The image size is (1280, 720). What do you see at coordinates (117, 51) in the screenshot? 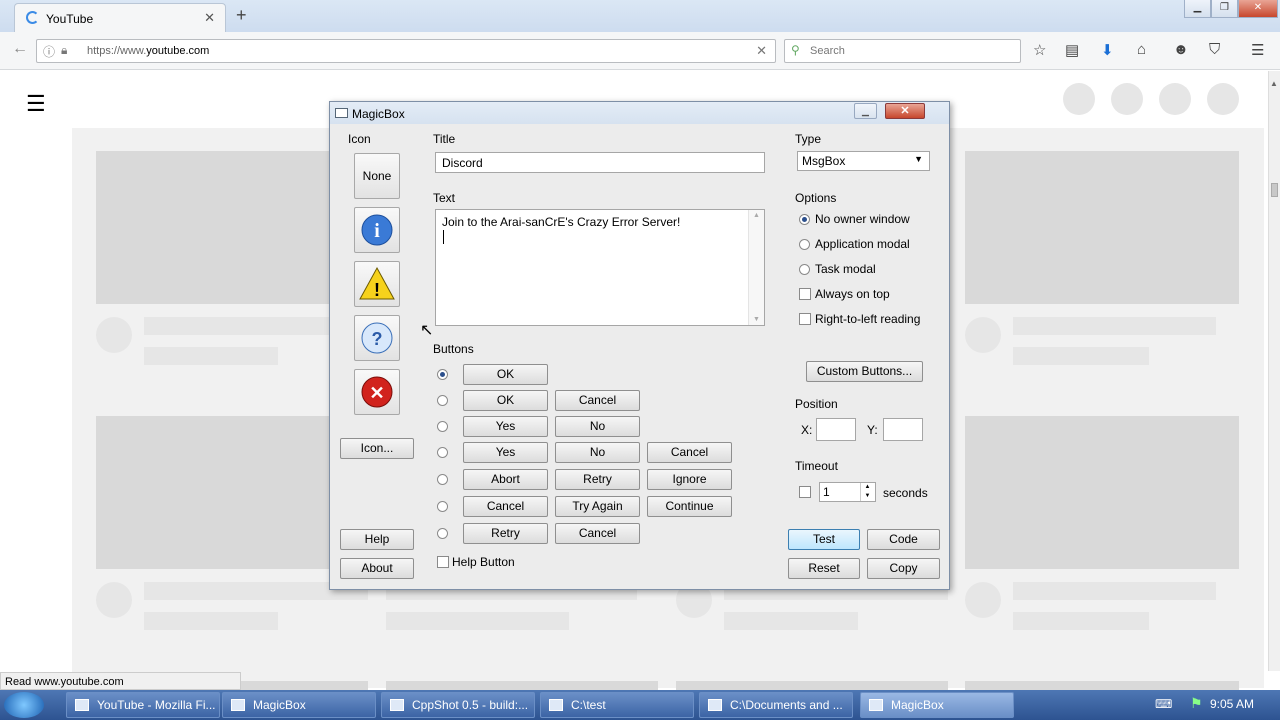
I see `url-prefix: https://www.` at bounding box center [117, 51].